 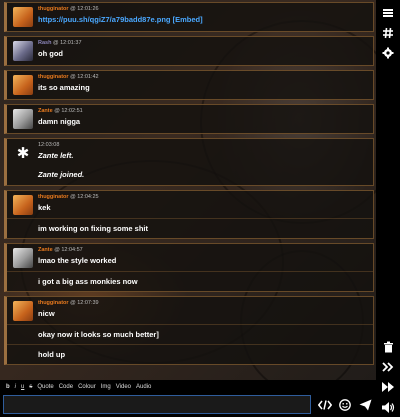 What do you see at coordinates (388, 33) in the screenshot?
I see `hash-icon` at bounding box center [388, 33].